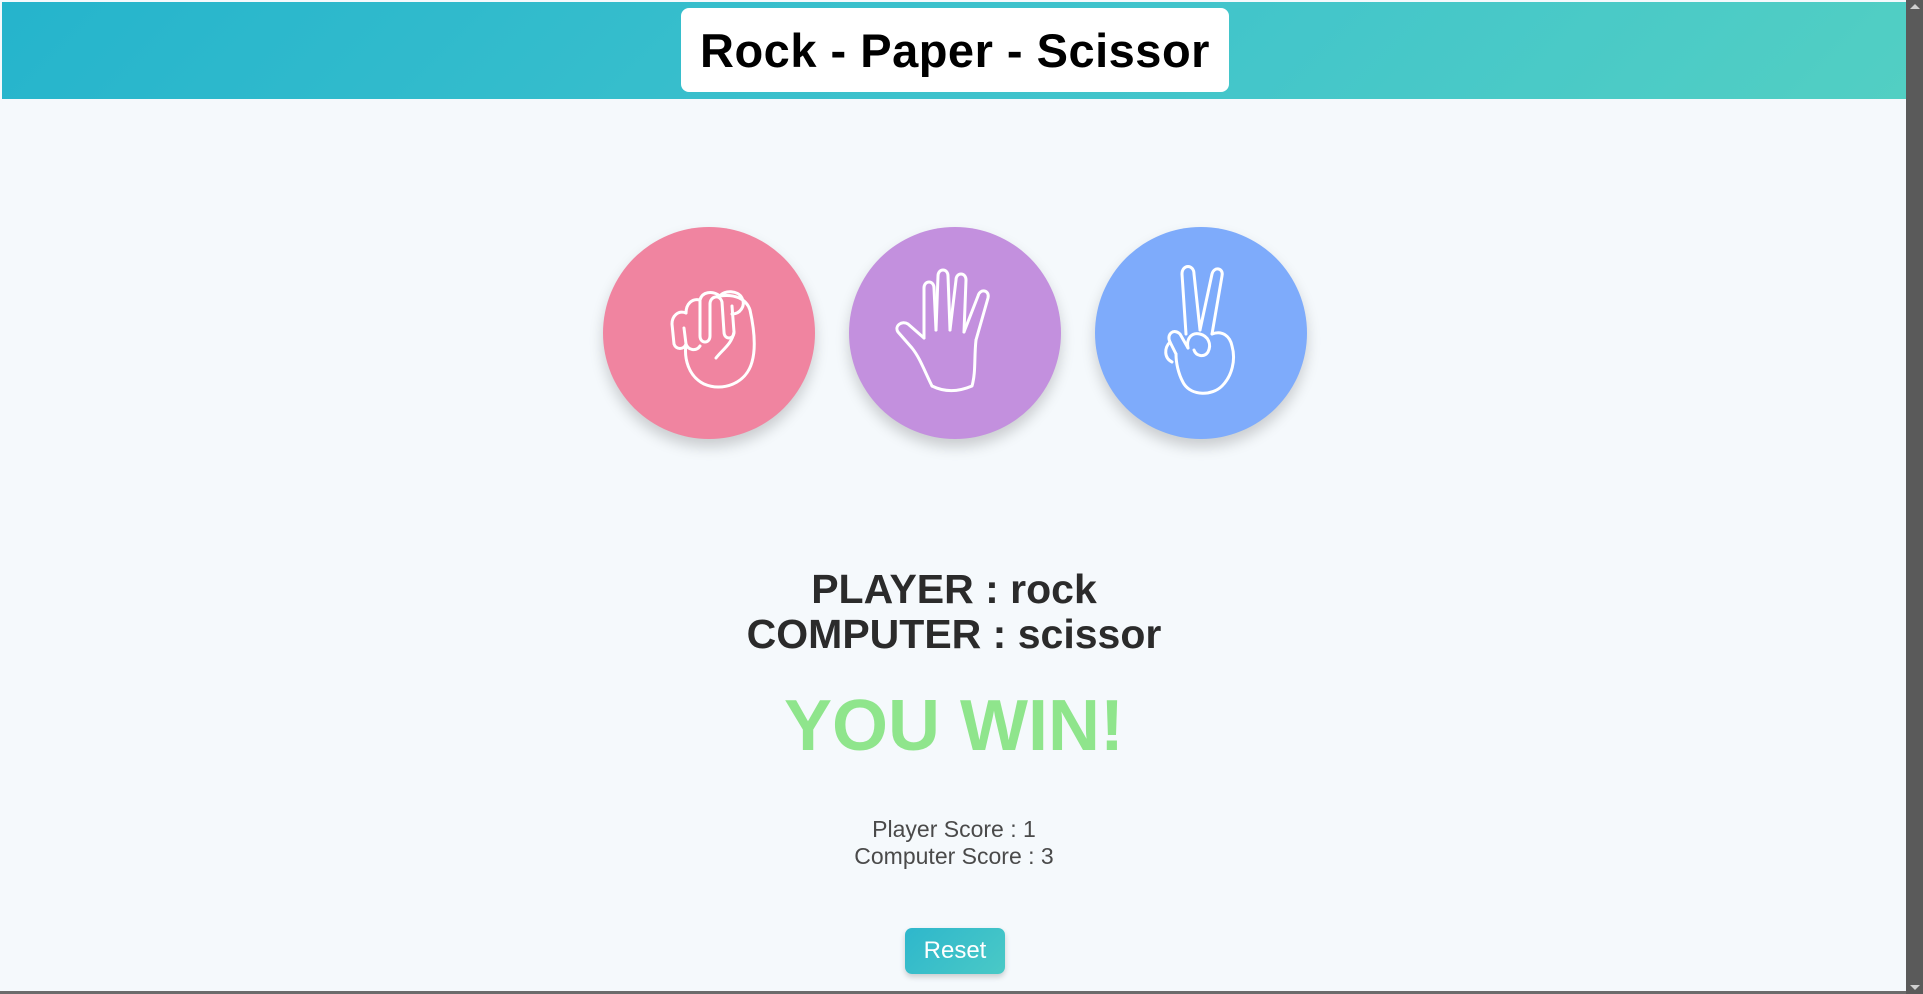  I want to click on scroll-down-arrow-icon, so click(1915, 987).